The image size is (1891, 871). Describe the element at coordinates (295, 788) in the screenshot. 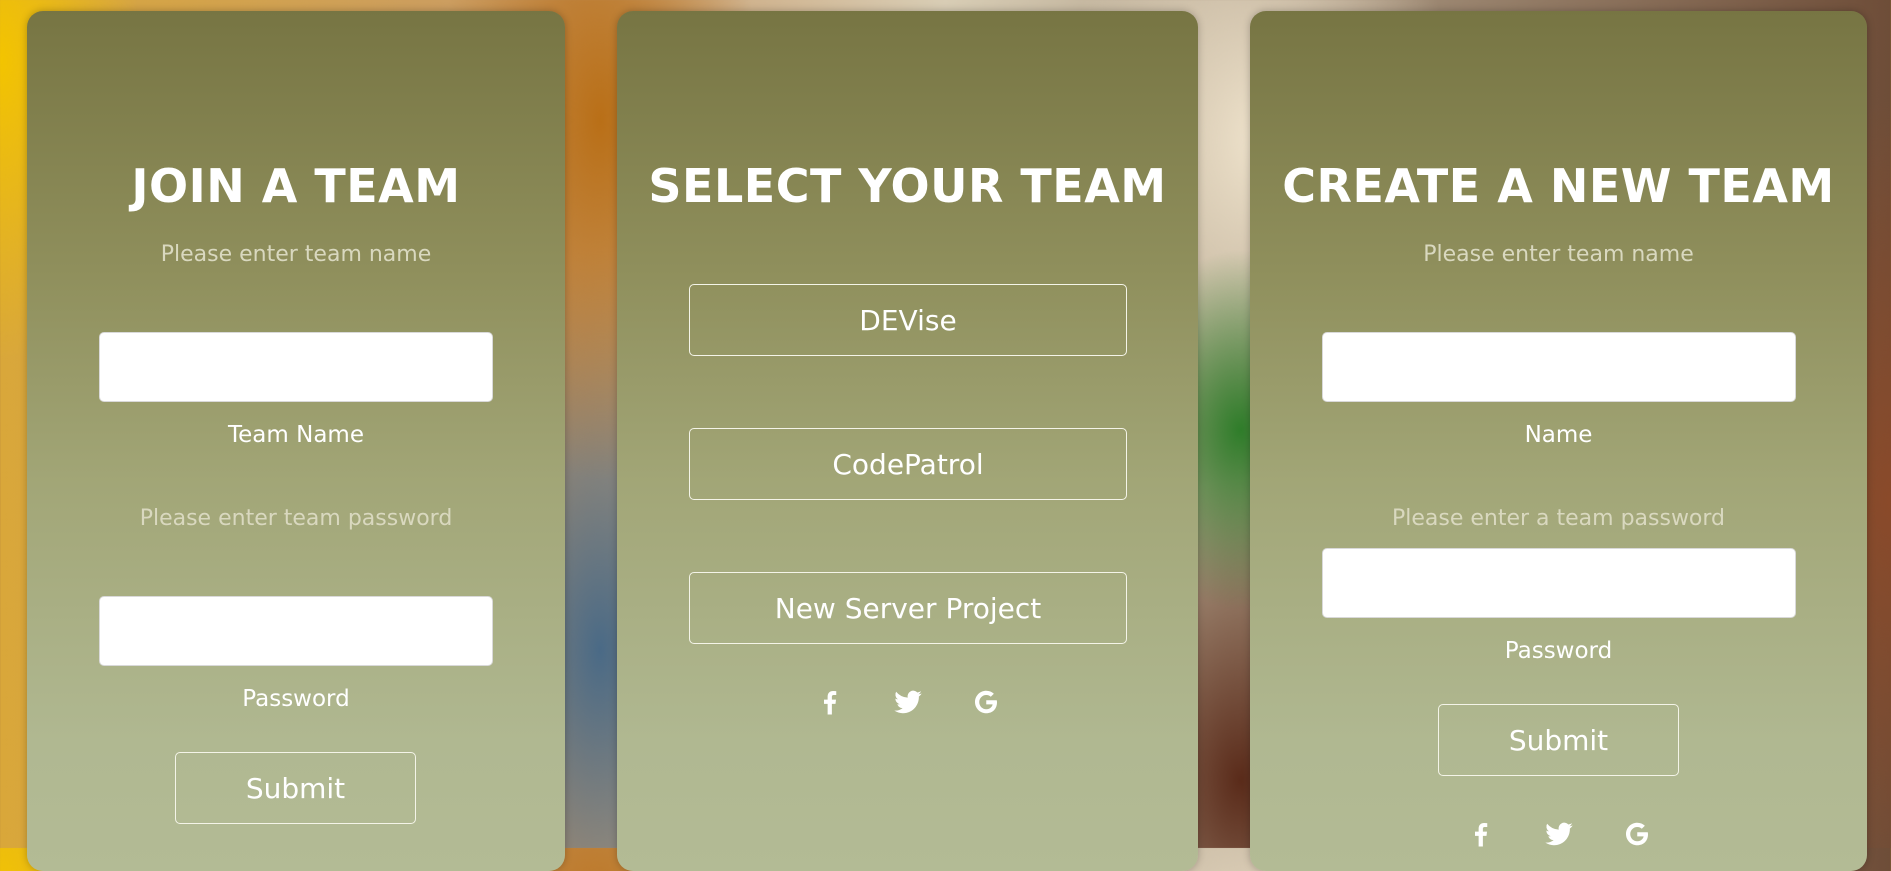

I see `join-submit-button: Submit` at that location.